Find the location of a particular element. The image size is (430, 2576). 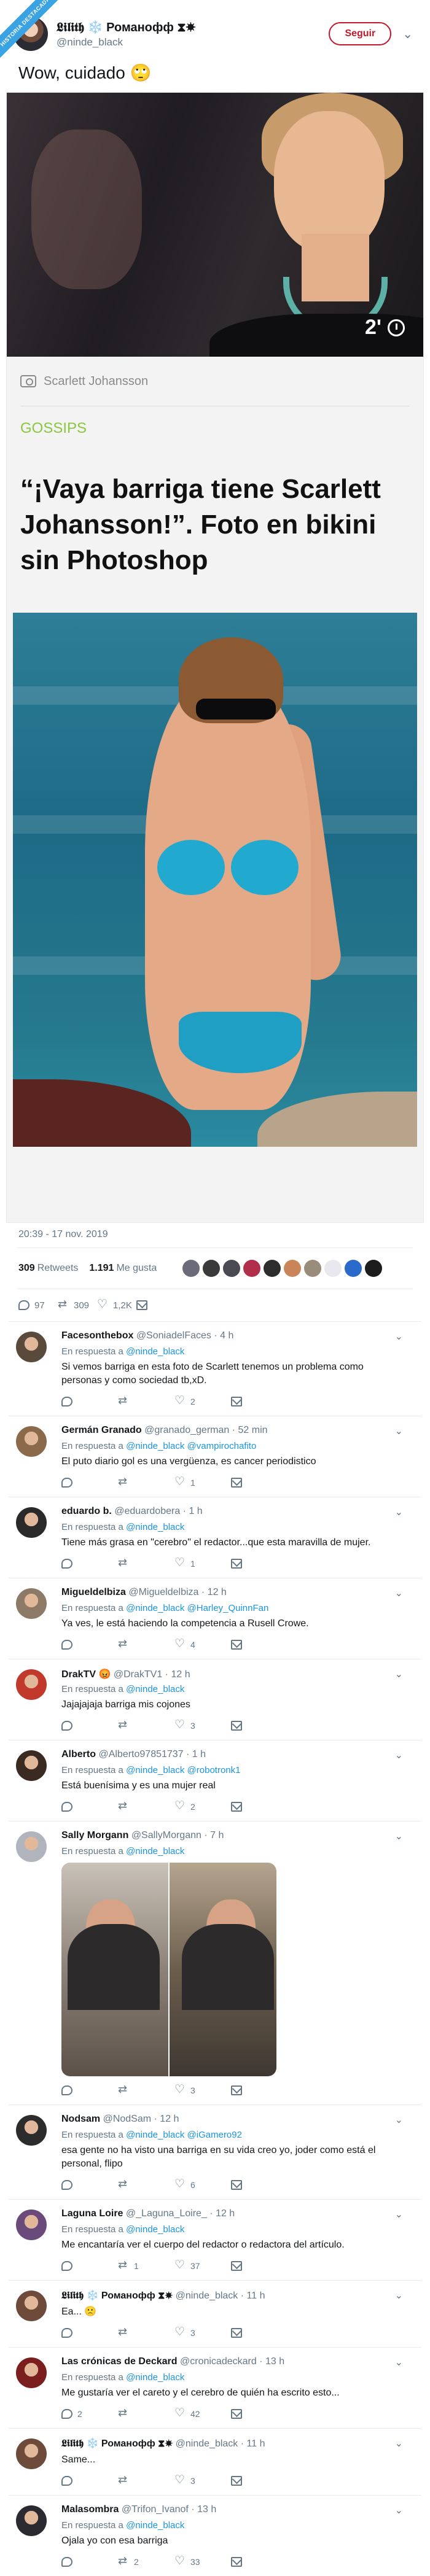

reply-author-name: Laguna Loire is located at coordinates (92, 2213).